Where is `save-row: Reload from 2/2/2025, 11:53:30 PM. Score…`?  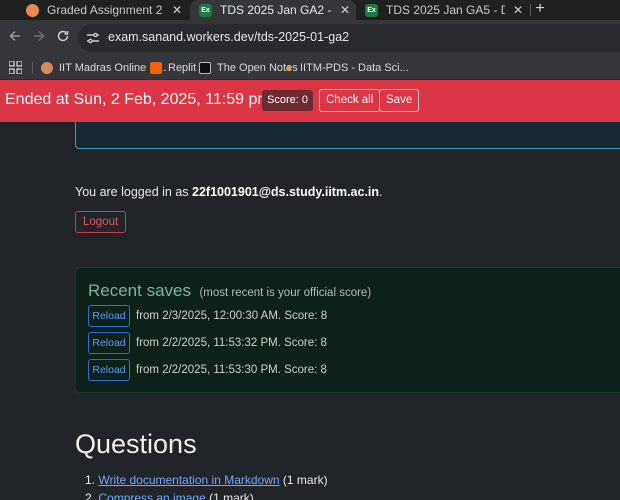 save-row: Reload from 2/2/2025, 11:53:30 PM. Score… is located at coordinates (207, 370).